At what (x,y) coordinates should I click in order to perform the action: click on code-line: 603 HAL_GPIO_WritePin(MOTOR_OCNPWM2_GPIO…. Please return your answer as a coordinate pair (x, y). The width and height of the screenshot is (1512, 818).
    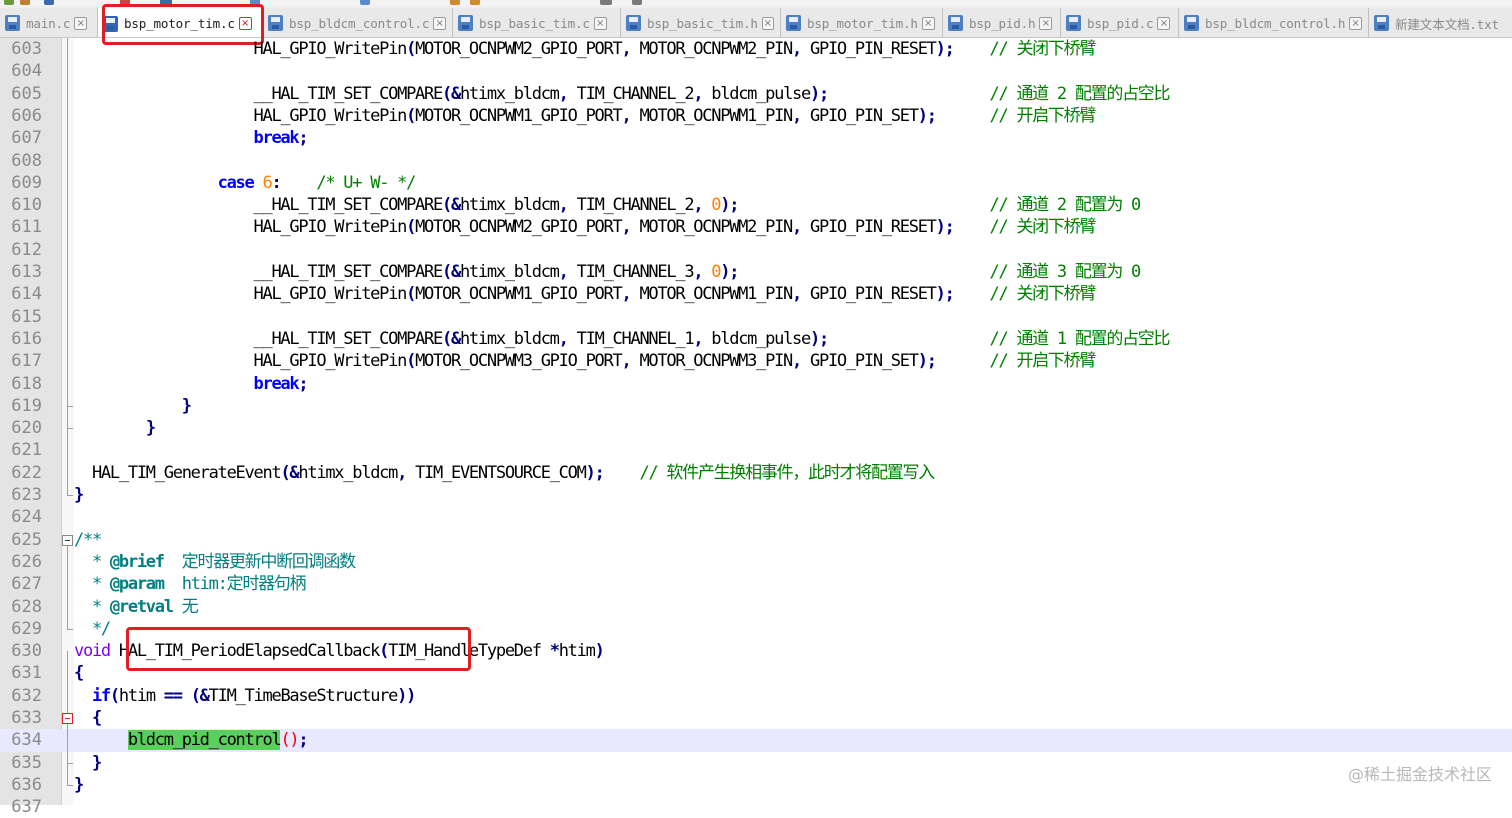
    Looking at the image, I should click on (756, 49).